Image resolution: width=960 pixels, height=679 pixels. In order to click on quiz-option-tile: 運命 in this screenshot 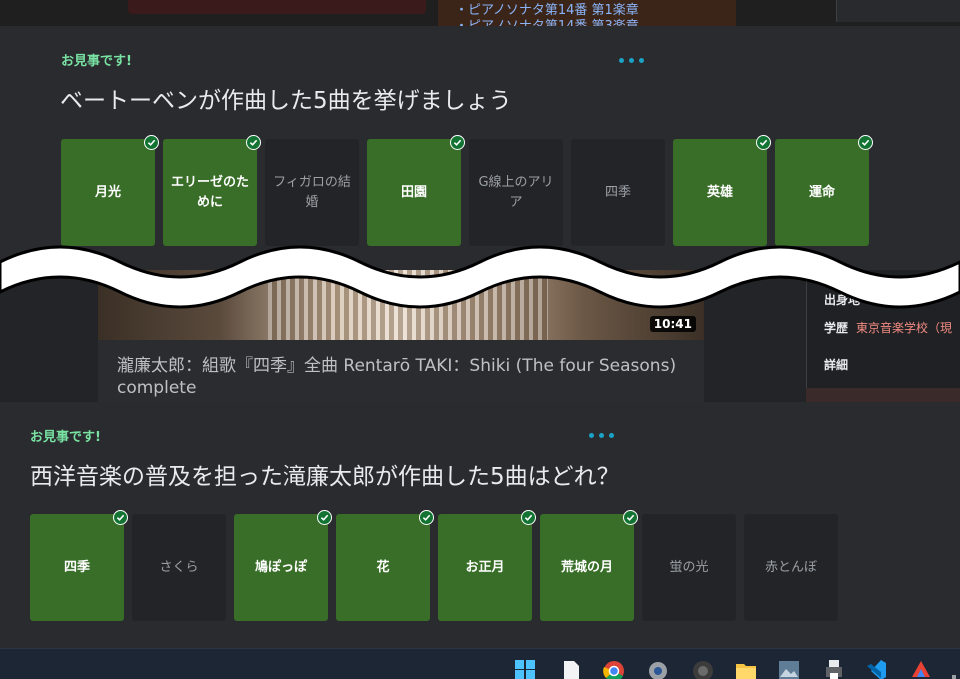, I will do `click(824, 190)`.